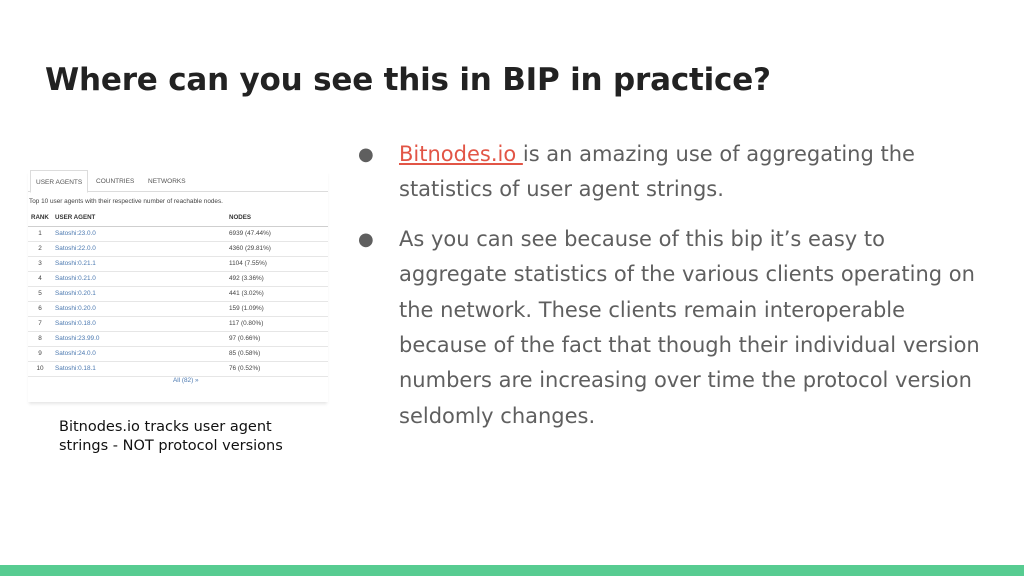 The height and width of the screenshot is (576, 1024). Describe the element at coordinates (277, 279) in the screenshot. I see `row-nodes: 492 (3.36%)` at that location.